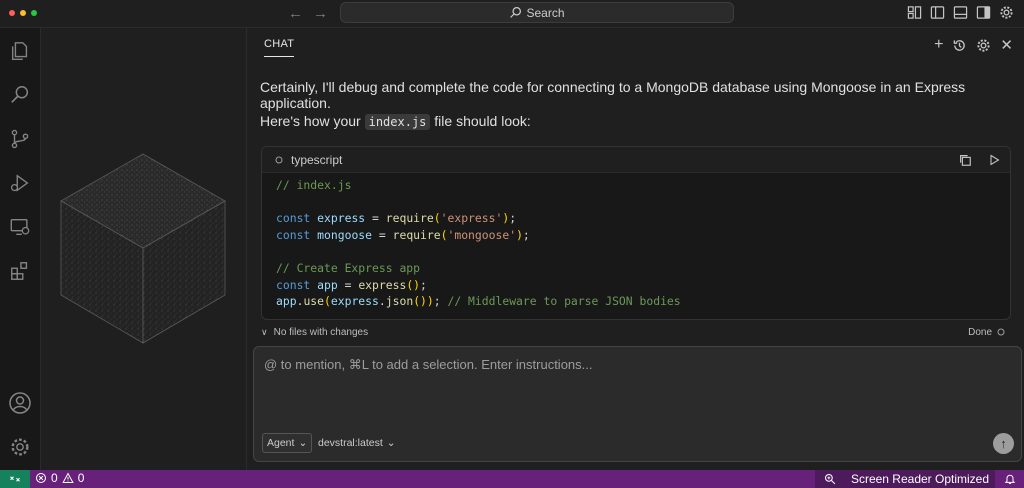 The image size is (1024, 488). What do you see at coordinates (350, 443) in the screenshot?
I see `model-label: devstral:latest` at bounding box center [350, 443].